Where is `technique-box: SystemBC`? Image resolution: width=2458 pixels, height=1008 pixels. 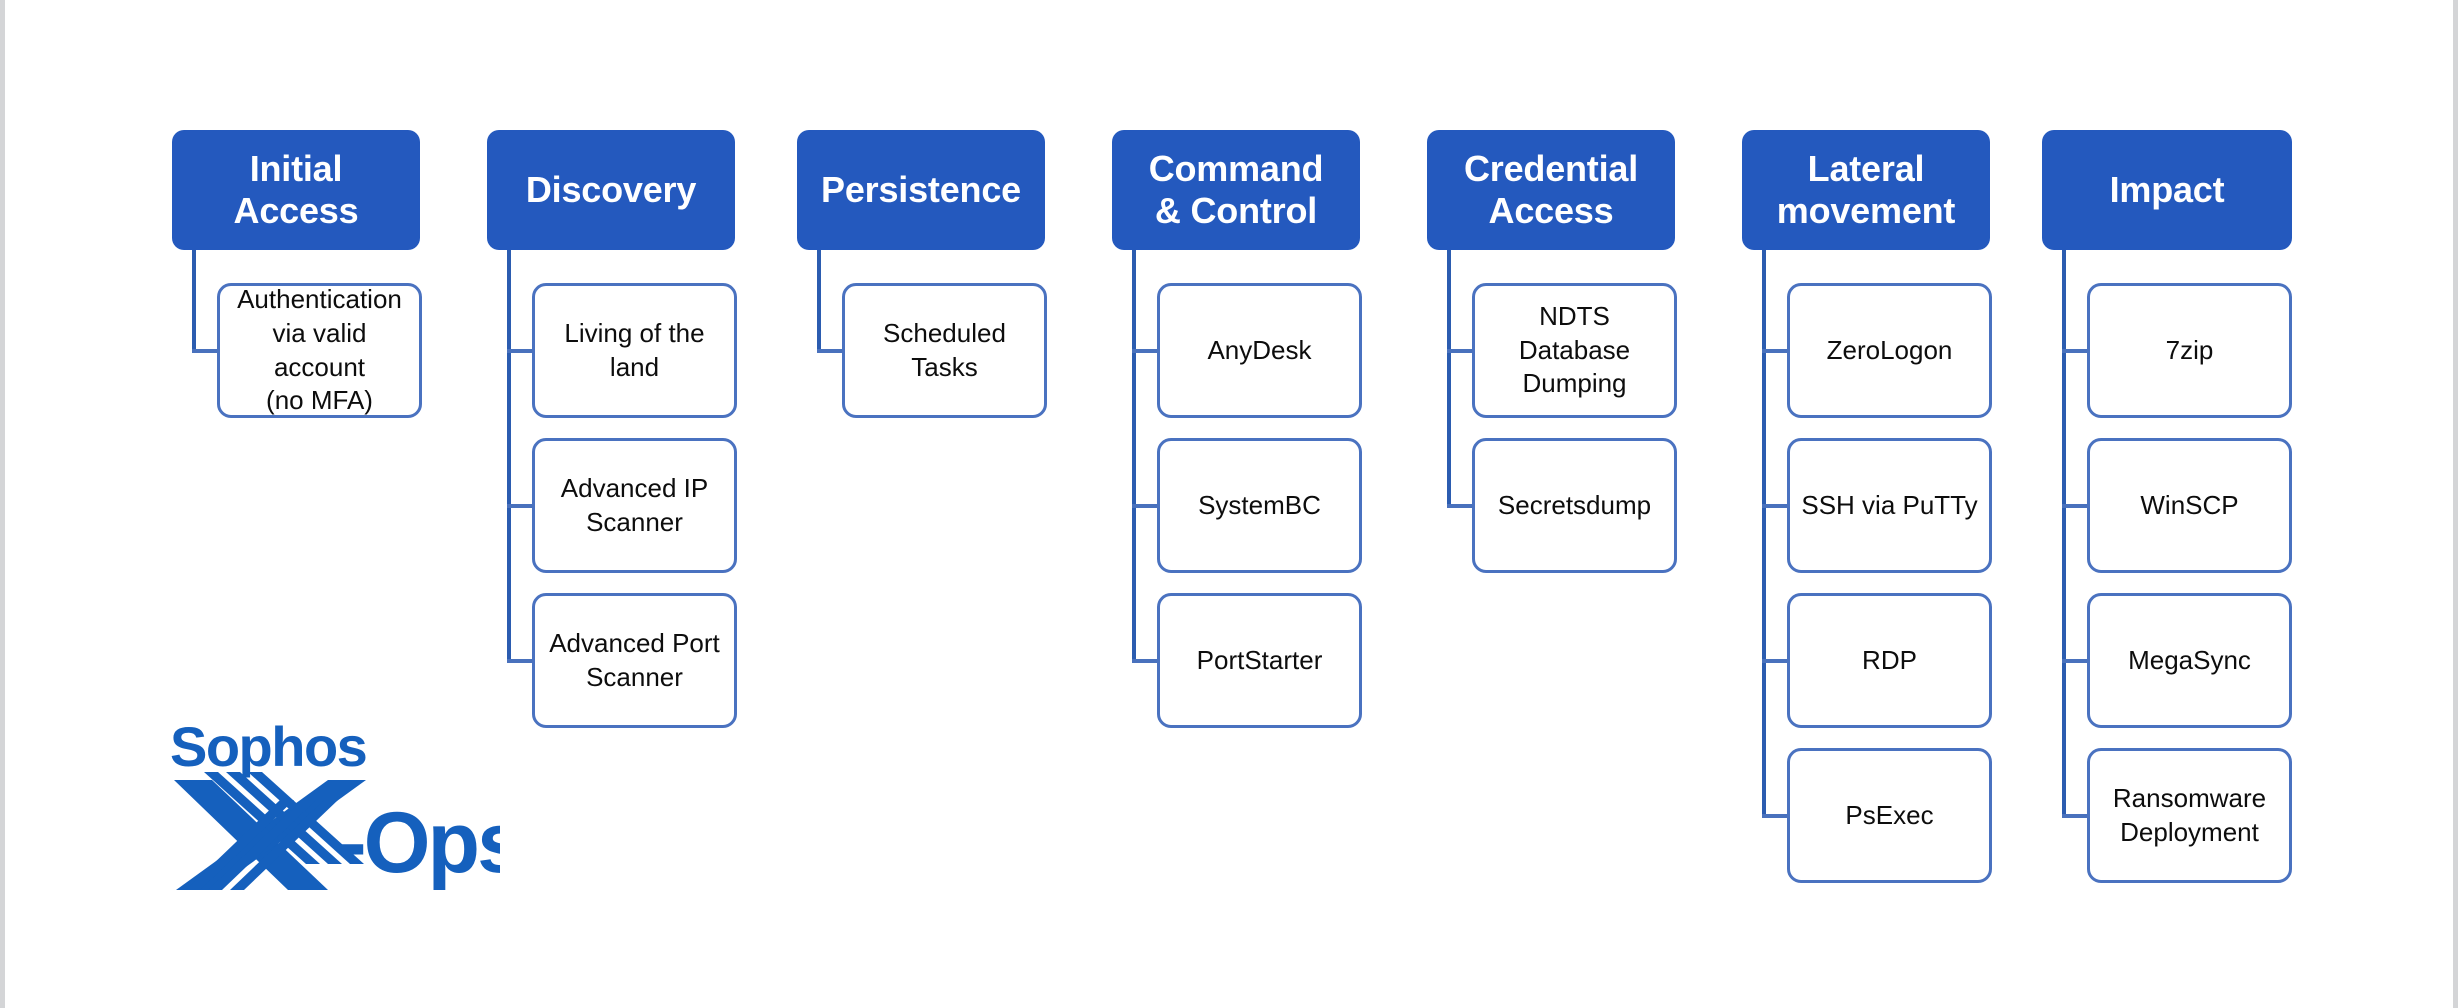
technique-box: SystemBC is located at coordinates (1259, 505).